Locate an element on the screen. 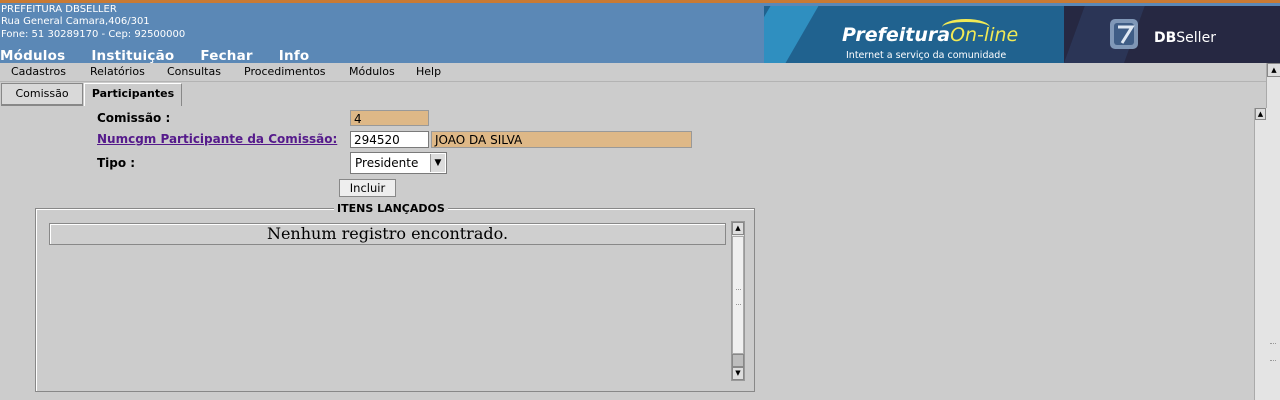  menu-procedimentos: Procedimentos is located at coordinates (285, 71).